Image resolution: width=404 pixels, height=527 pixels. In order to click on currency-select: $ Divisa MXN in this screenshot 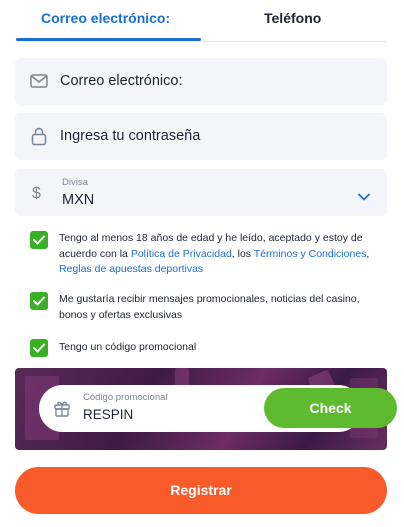, I will do `click(201, 192)`.